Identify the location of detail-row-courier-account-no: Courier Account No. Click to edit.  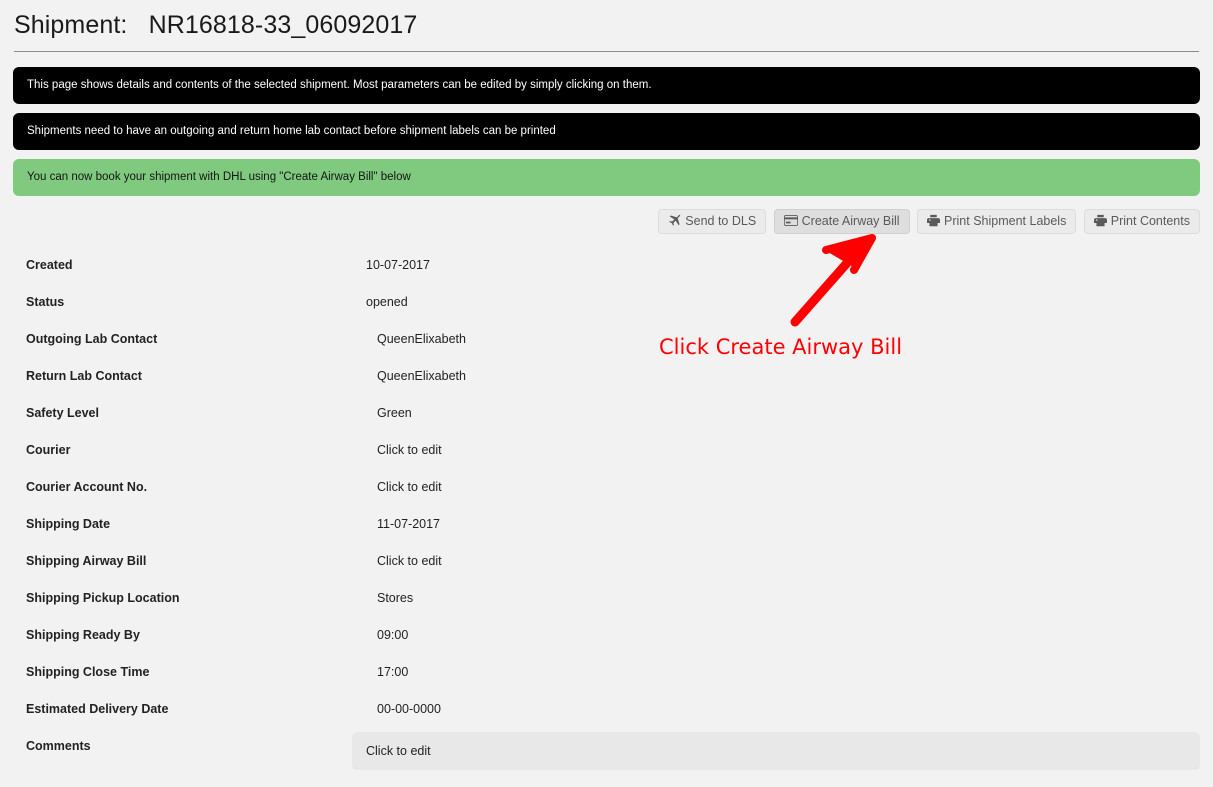
(606, 491).